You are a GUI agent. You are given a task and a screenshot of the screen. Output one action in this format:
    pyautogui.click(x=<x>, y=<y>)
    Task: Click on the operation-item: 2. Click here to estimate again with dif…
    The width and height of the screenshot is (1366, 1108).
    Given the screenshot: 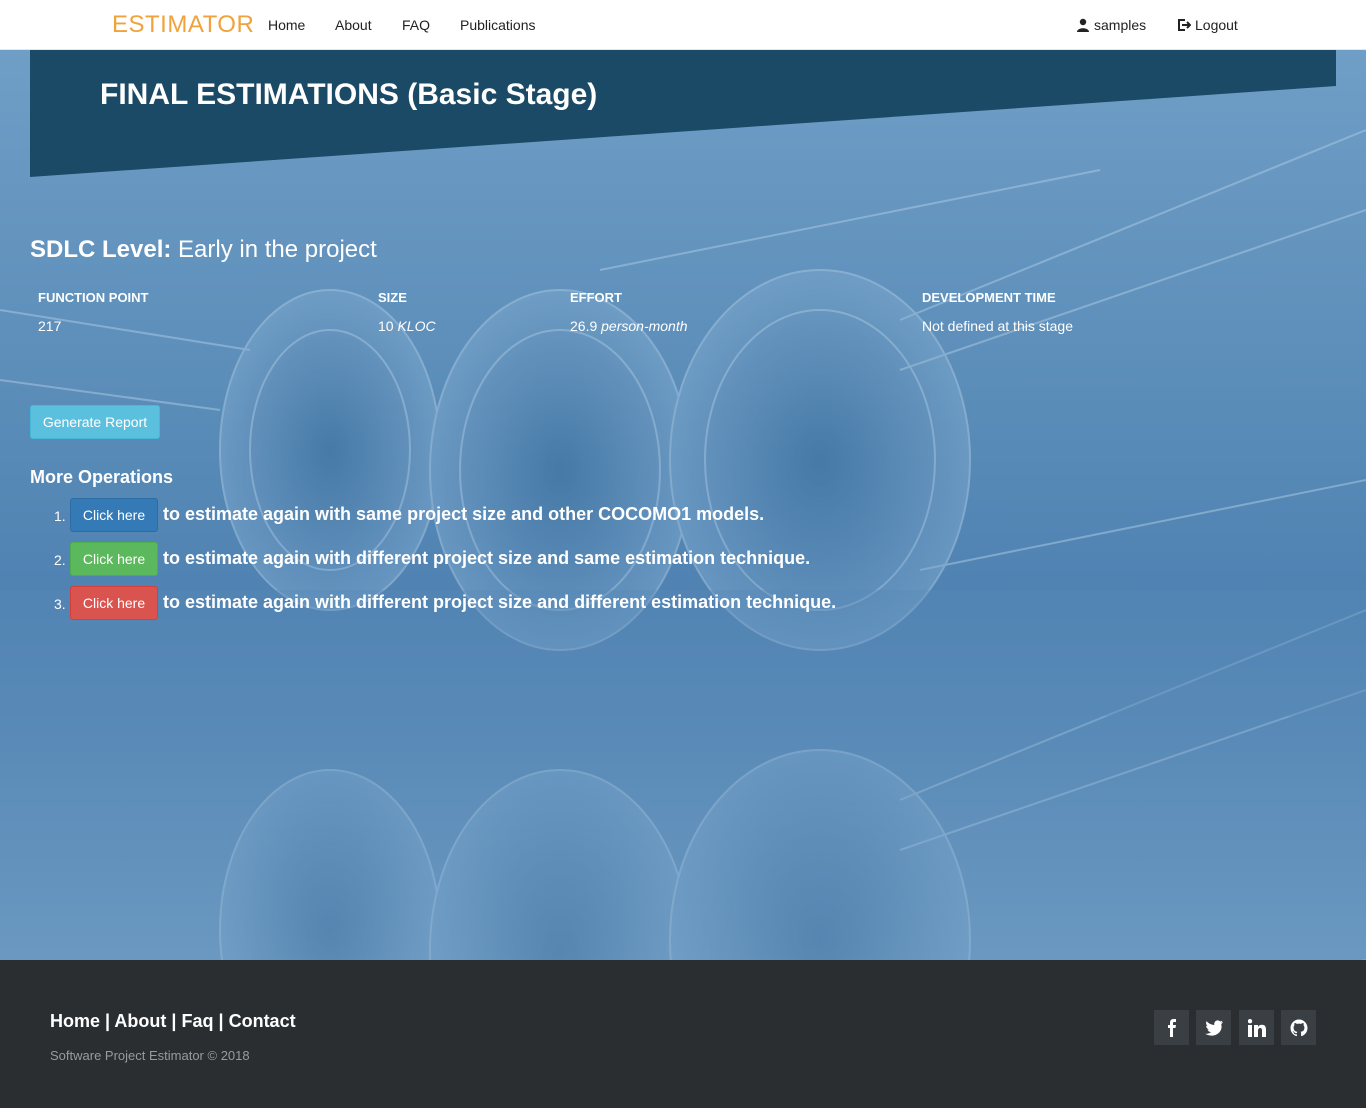 What is the action you would take?
    pyautogui.click(x=480, y=559)
    